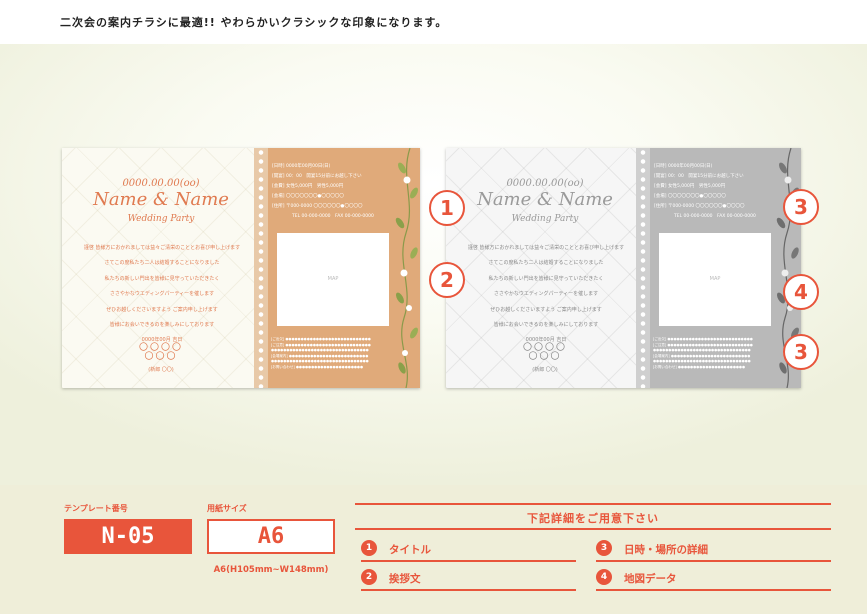 The image size is (867, 614). What do you see at coordinates (801, 207) in the screenshot?
I see `marker-event-details: 3` at bounding box center [801, 207].